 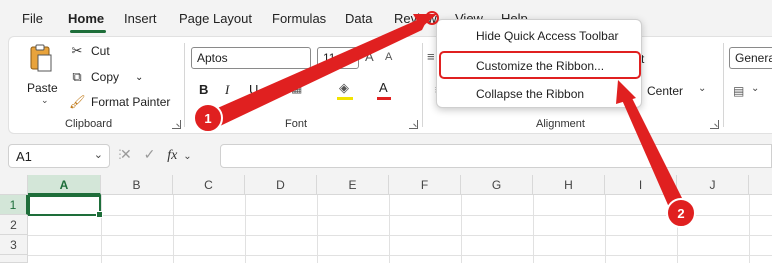 What do you see at coordinates (345, 98) in the screenshot?
I see `fill-color-swatch` at bounding box center [345, 98].